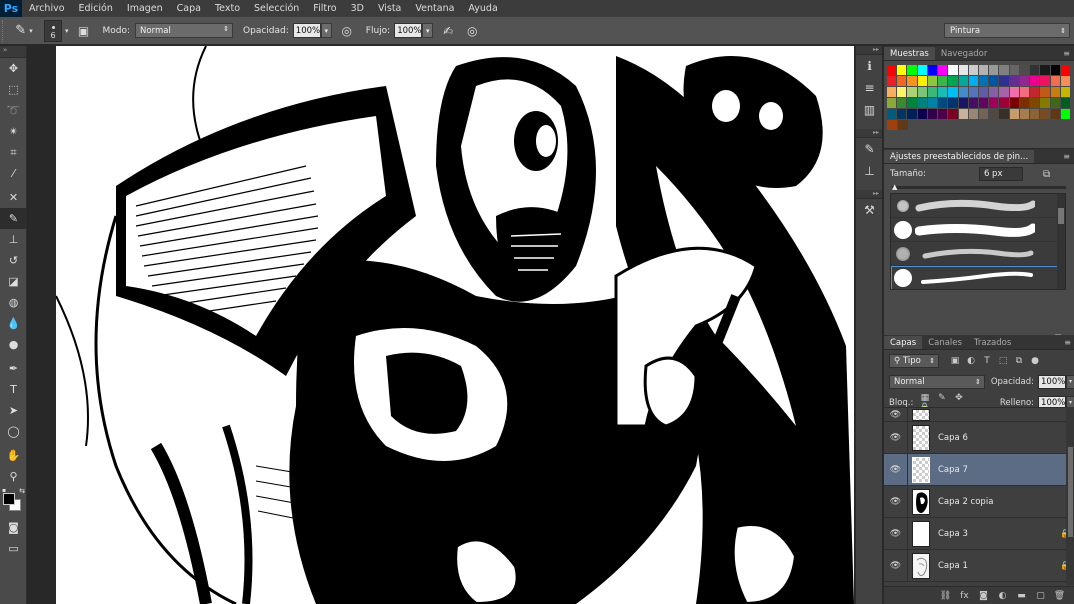 This screenshot has height=604, width=1074. What do you see at coordinates (869, 110) in the screenshot?
I see `histogram-panel-icon: ▥` at bounding box center [869, 110].